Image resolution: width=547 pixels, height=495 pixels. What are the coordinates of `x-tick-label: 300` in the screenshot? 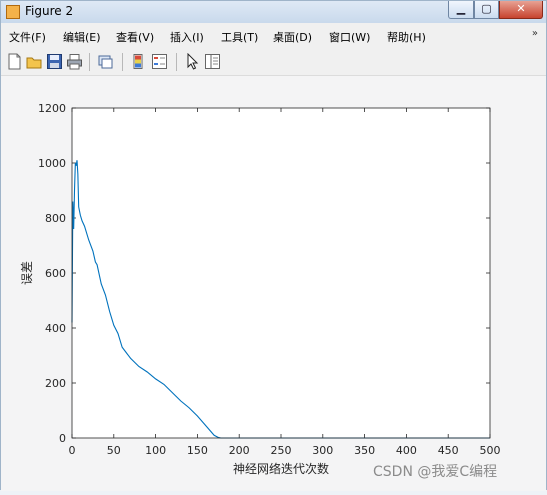 It's located at (322, 450).